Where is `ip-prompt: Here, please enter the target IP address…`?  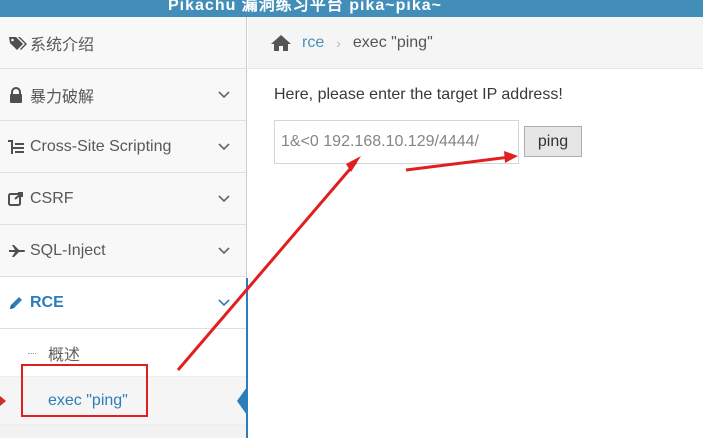
ip-prompt: Here, please enter the target IP address… is located at coordinates (418, 94).